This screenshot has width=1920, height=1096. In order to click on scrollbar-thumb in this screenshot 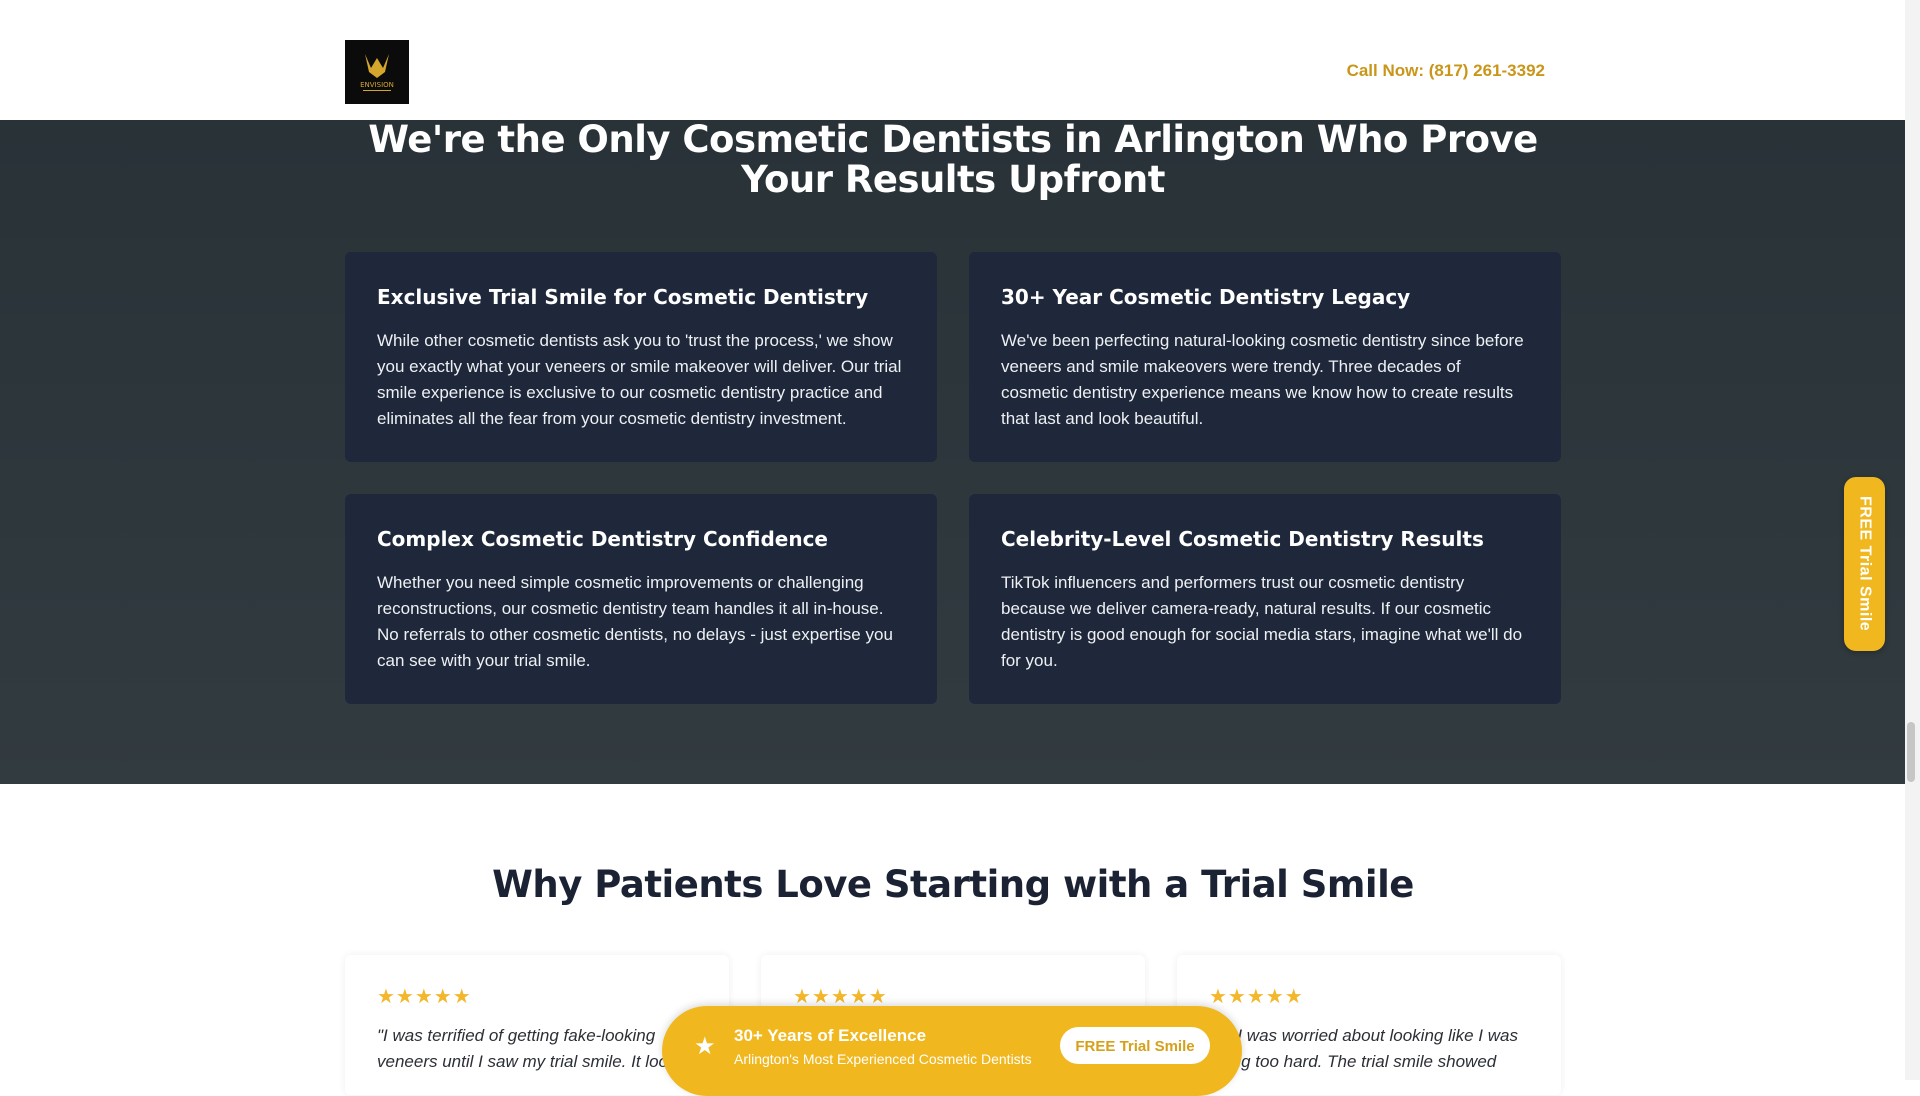, I will do `click(1911, 752)`.